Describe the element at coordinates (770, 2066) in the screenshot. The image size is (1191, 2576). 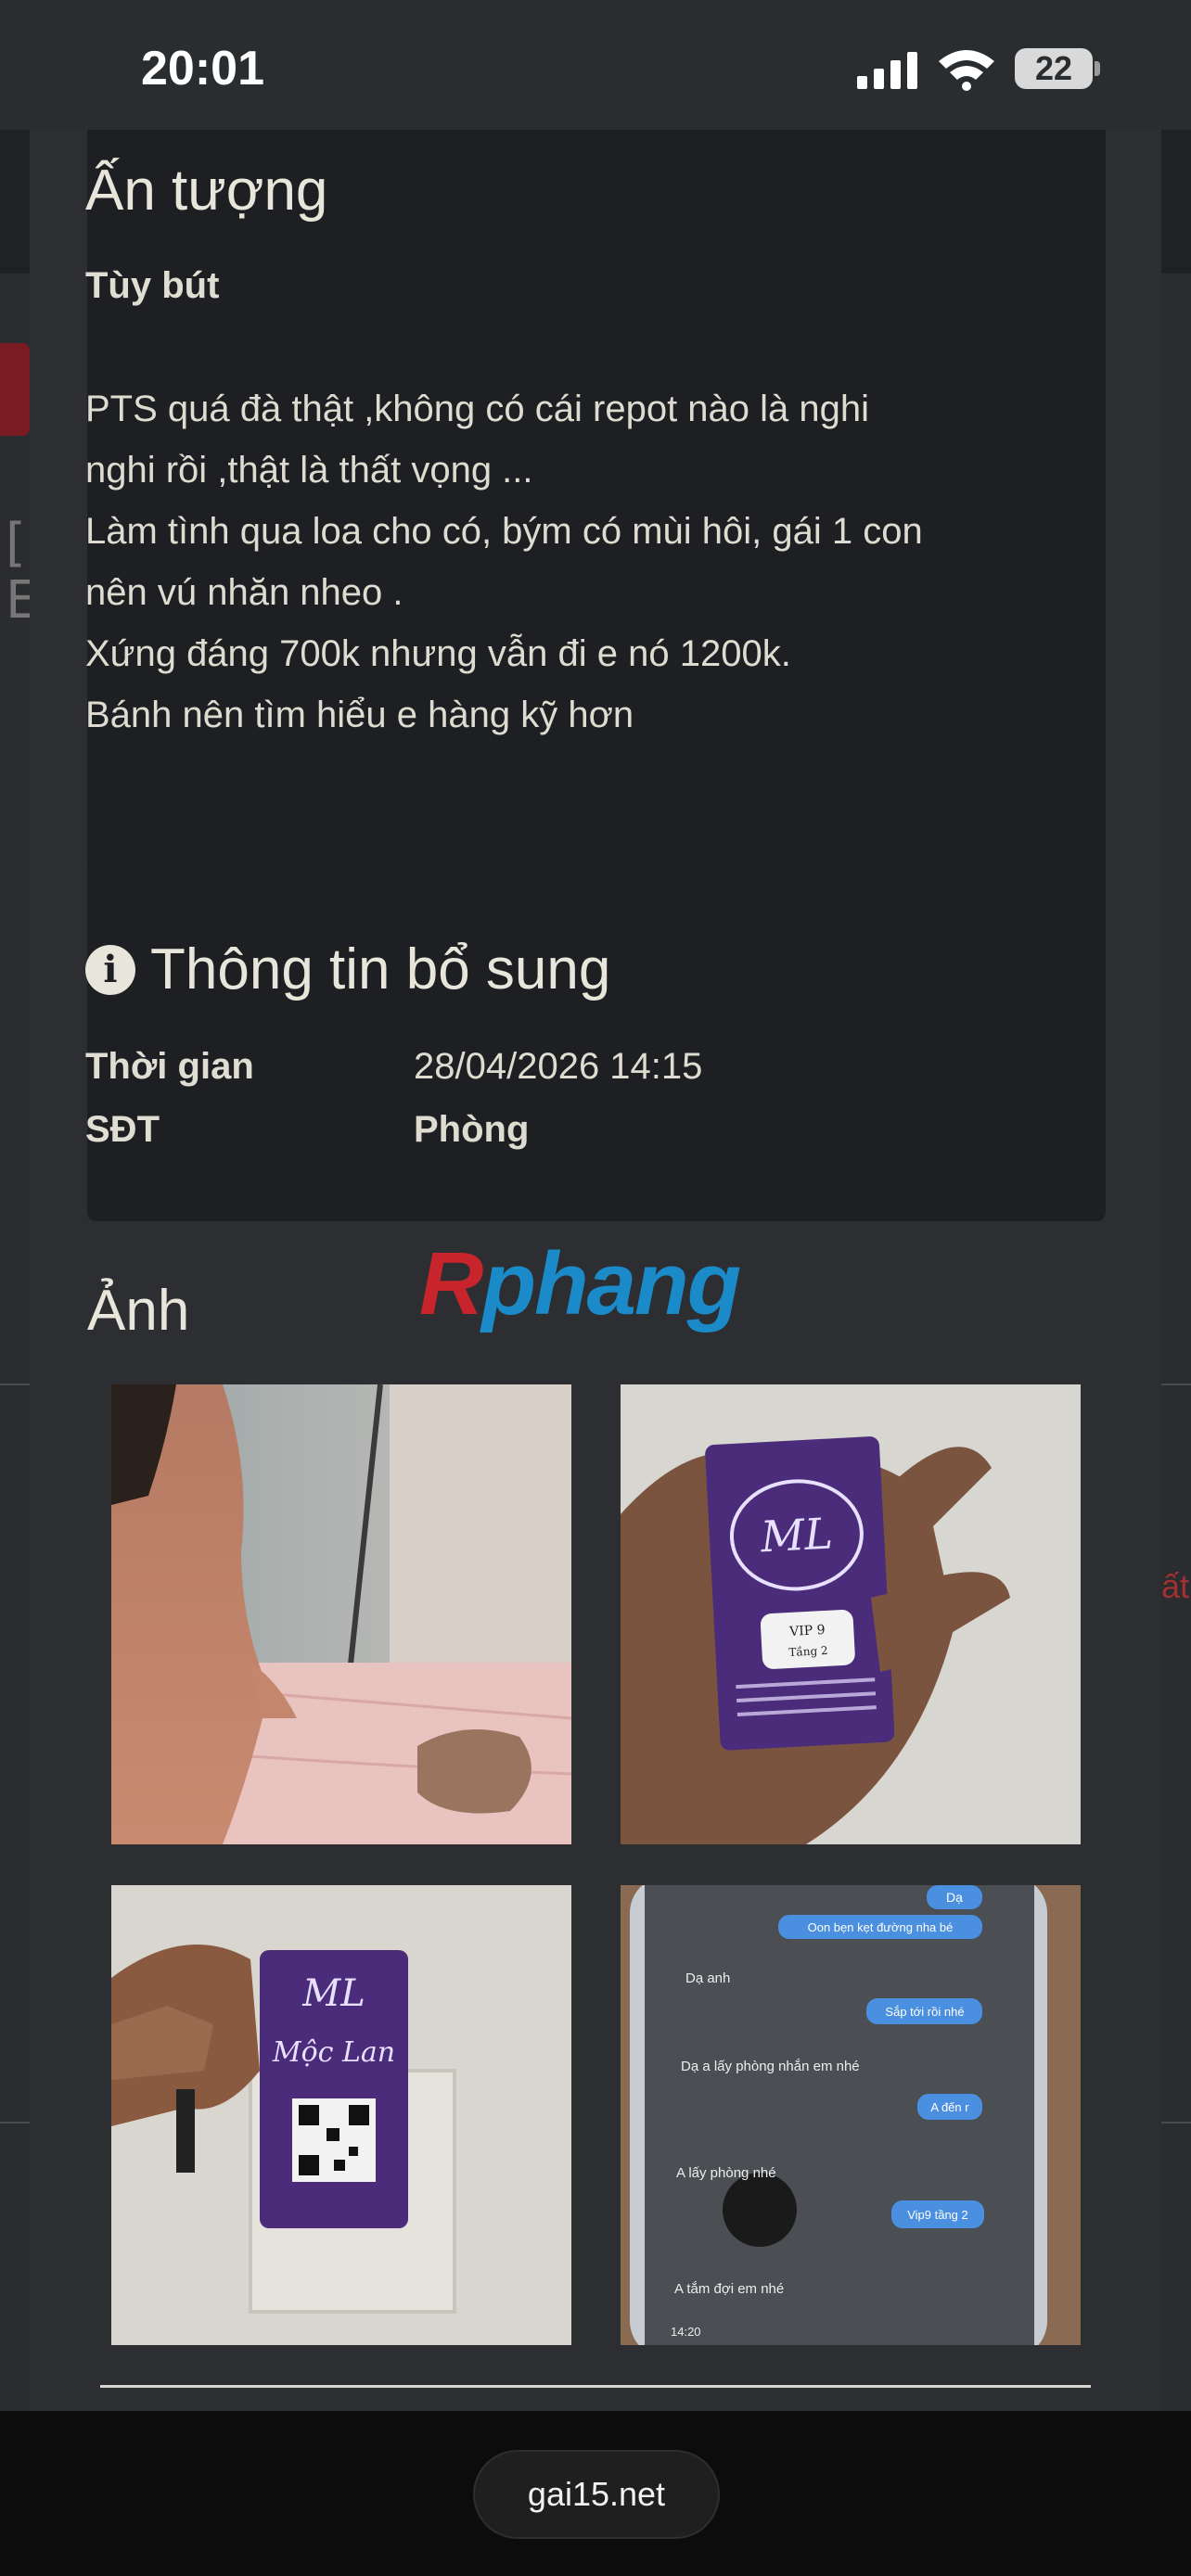
I see `svg-text: Dạ a lấy phòng nhắn em nhé` at that location.